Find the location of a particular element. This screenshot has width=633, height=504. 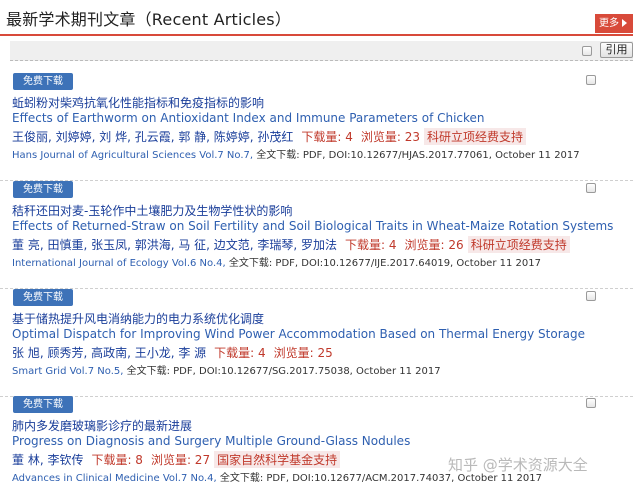

article-title-cn: 基于储热提升风电消纳能力的电力系统优化调度 is located at coordinates (138, 318).